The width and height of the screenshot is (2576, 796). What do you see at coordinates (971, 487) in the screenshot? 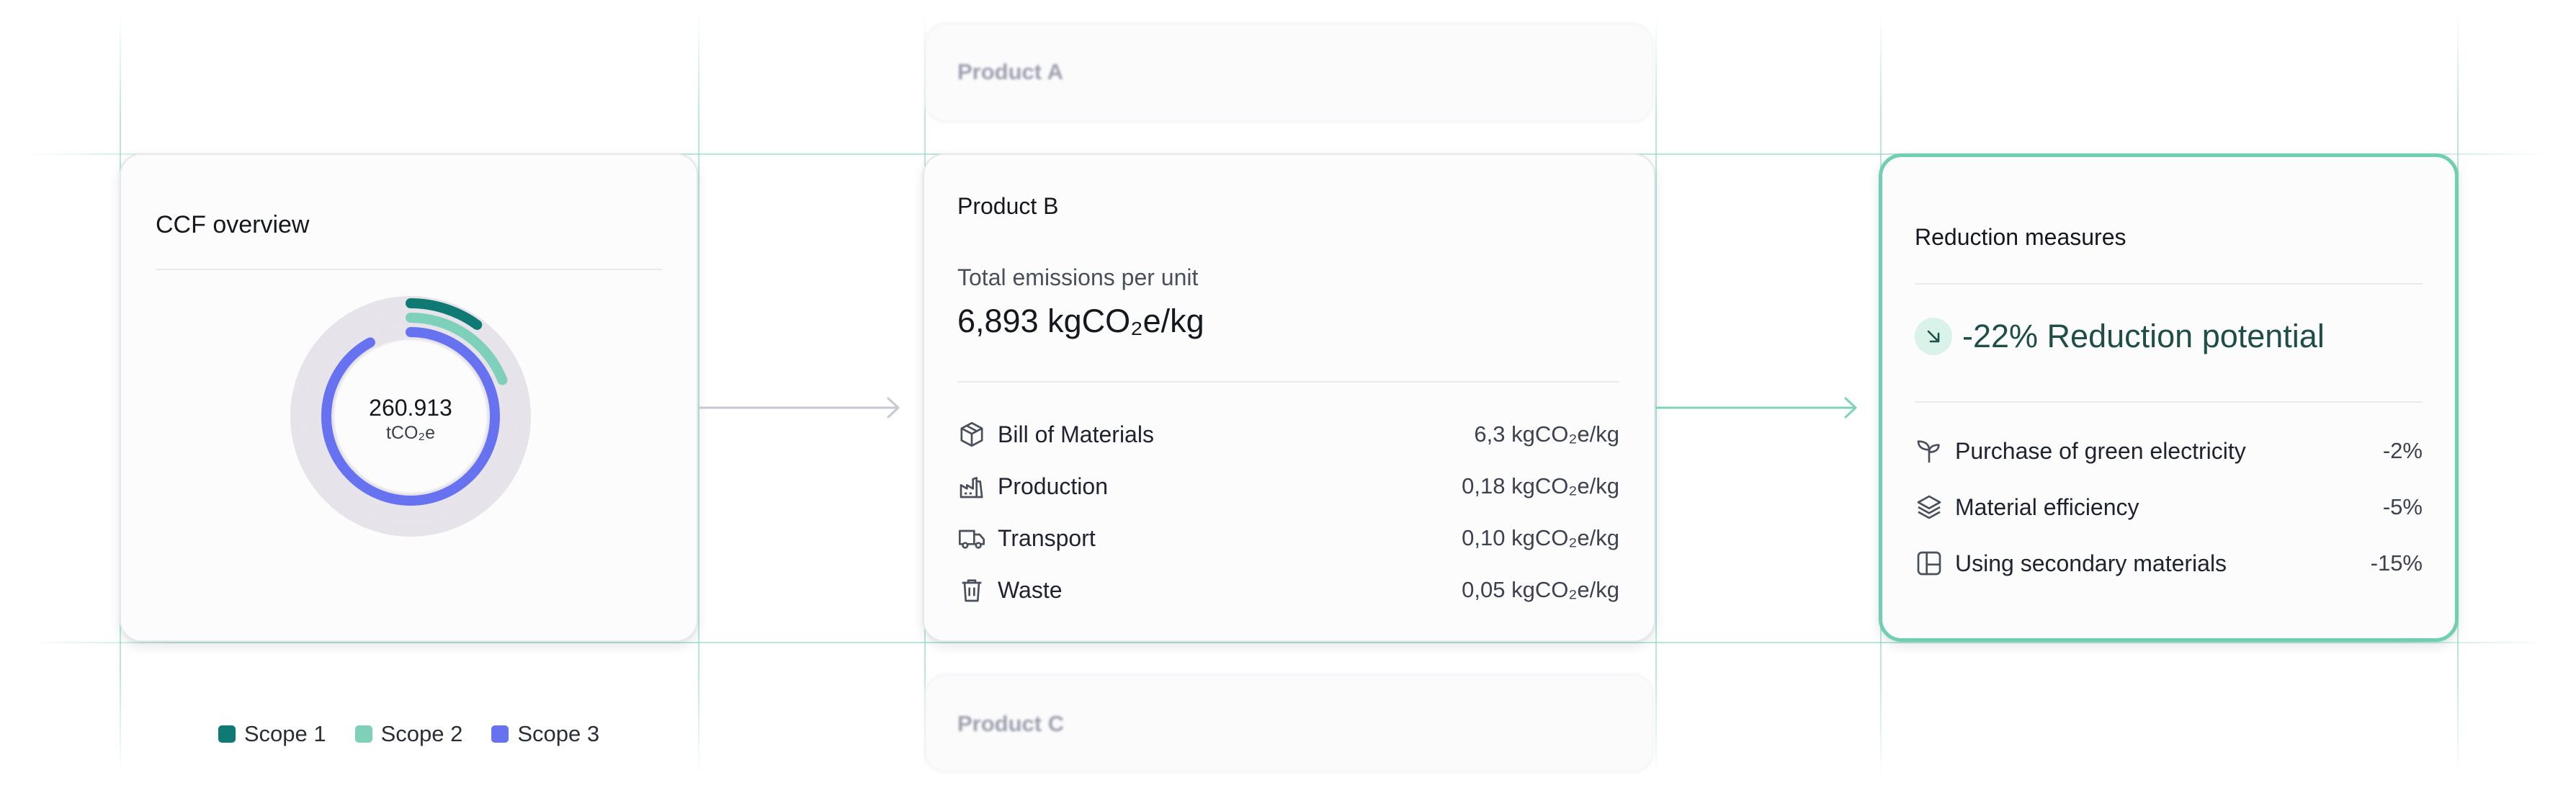
I see `factory-icon` at bounding box center [971, 487].